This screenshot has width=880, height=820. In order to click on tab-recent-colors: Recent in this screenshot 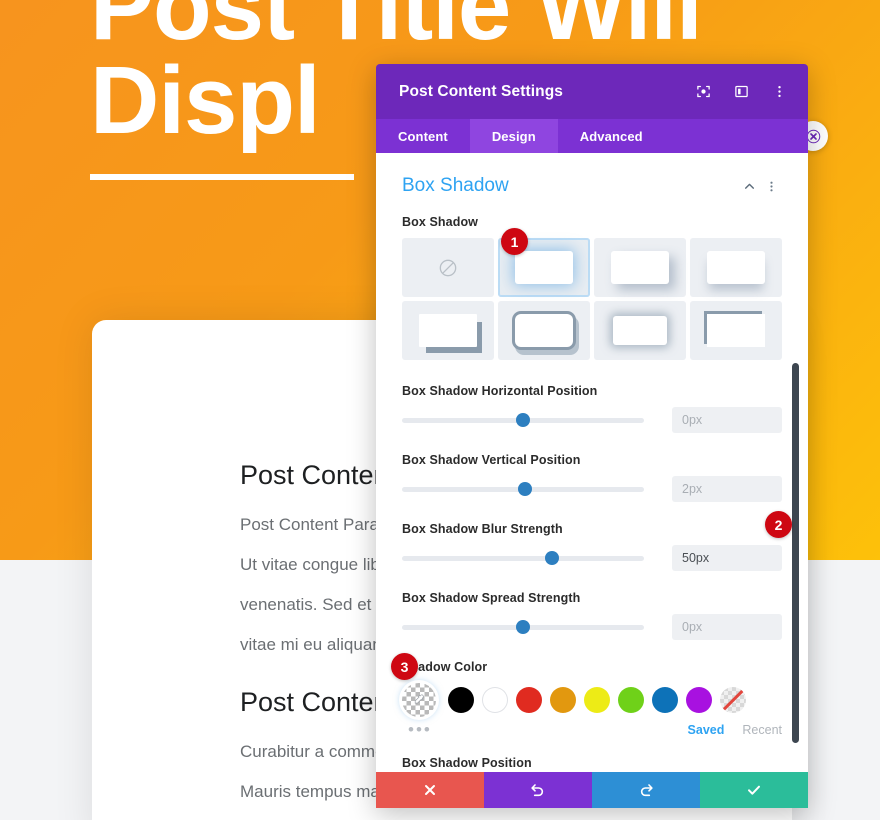, I will do `click(762, 730)`.